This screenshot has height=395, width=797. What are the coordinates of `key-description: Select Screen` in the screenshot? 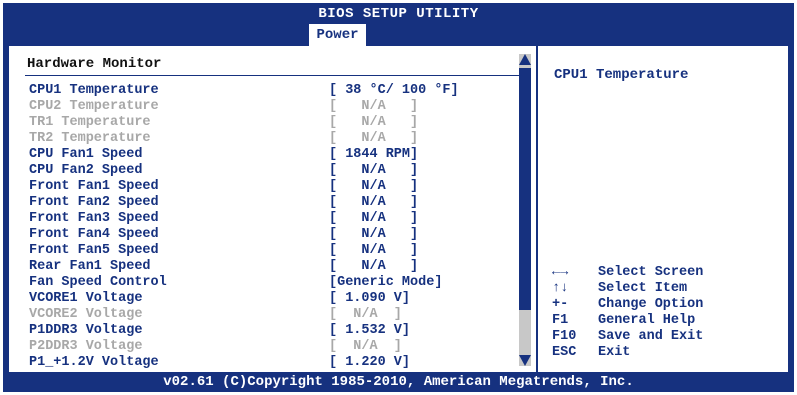 It's located at (651, 272).